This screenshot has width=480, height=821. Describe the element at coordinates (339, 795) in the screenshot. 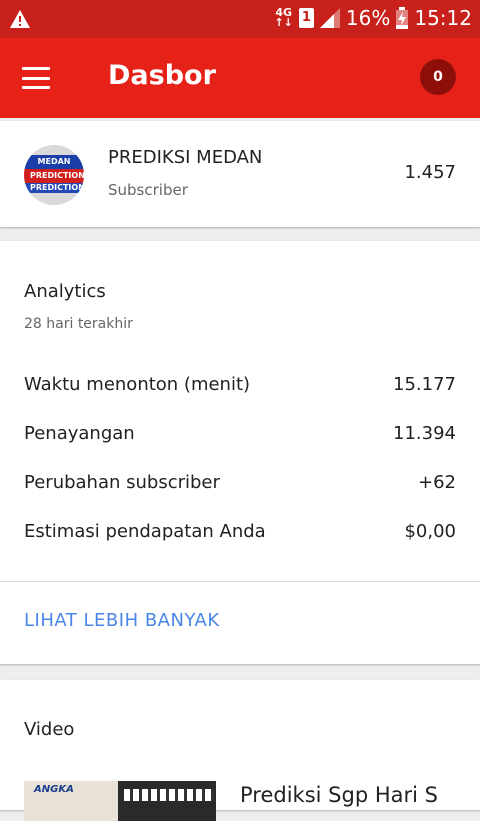

I see `video-title: Prediksi Sgp Hari S` at that location.